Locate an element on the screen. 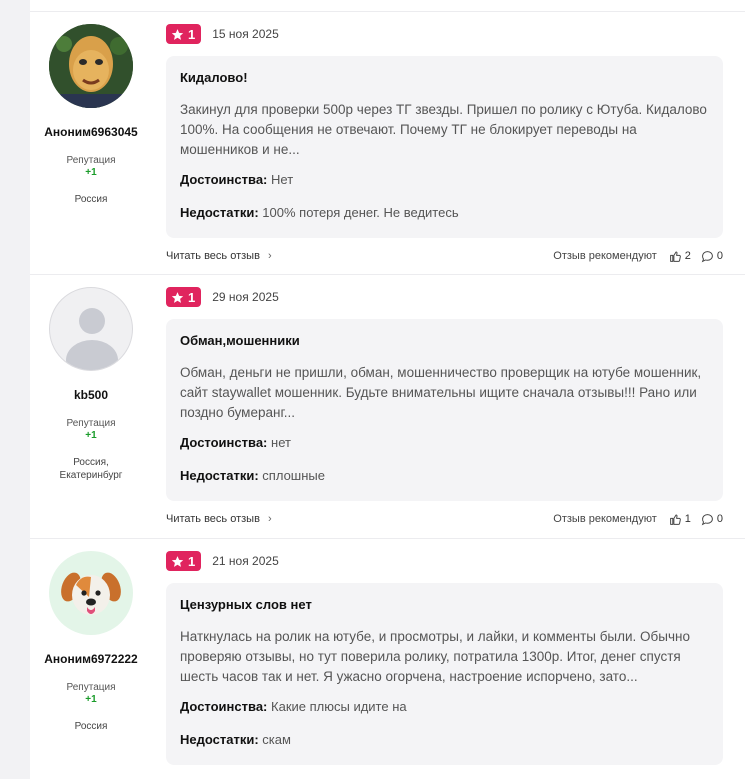 Image resolution: width=745 pixels, height=779 pixels. pros-text: Нет is located at coordinates (282, 179).